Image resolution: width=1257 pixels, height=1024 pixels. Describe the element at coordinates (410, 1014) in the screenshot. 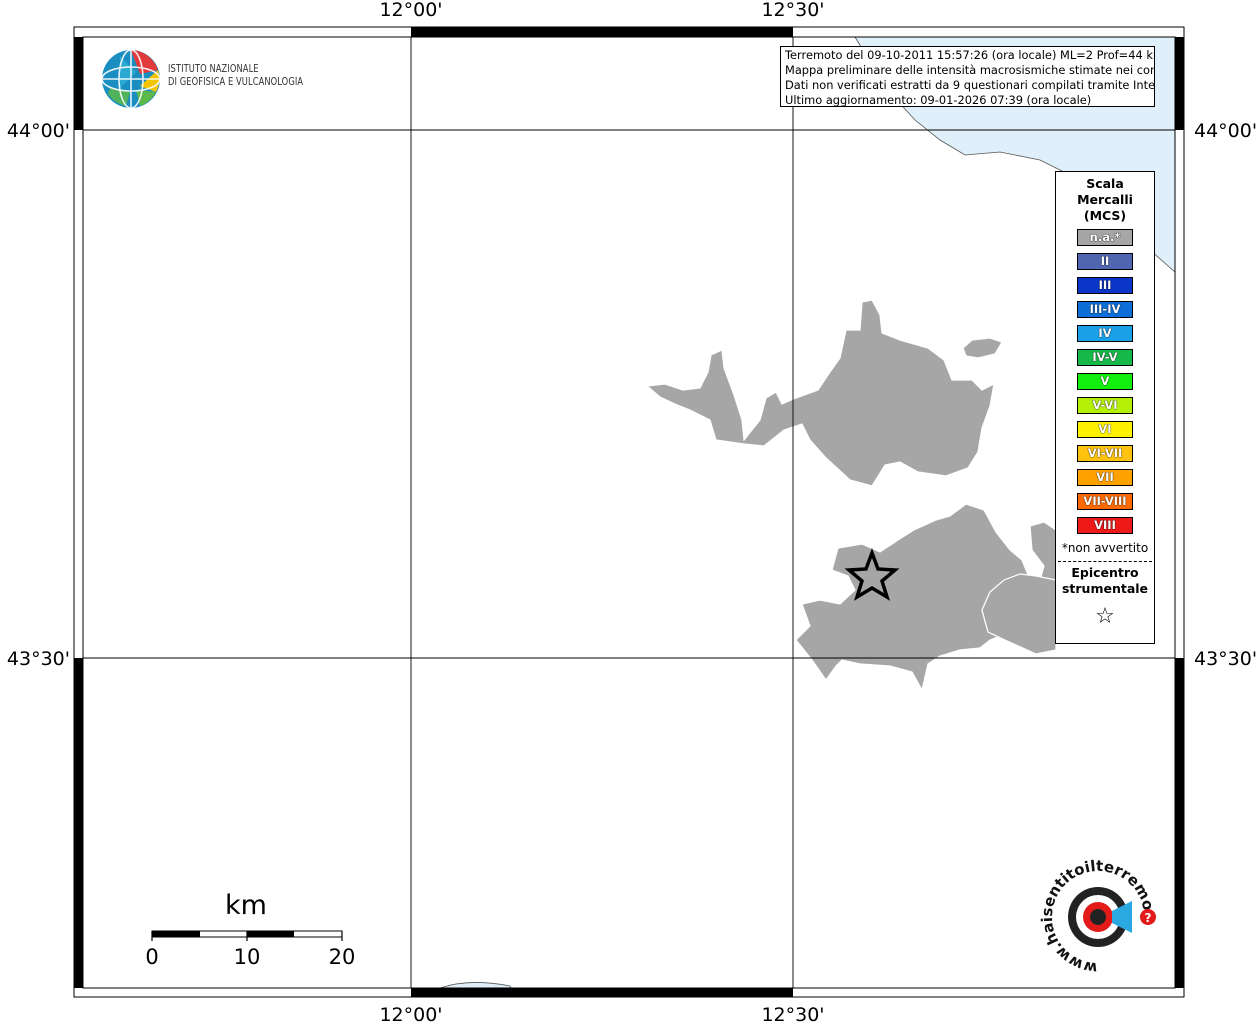

I see `lon-tick-label-bottom-1: 12°00'` at that location.